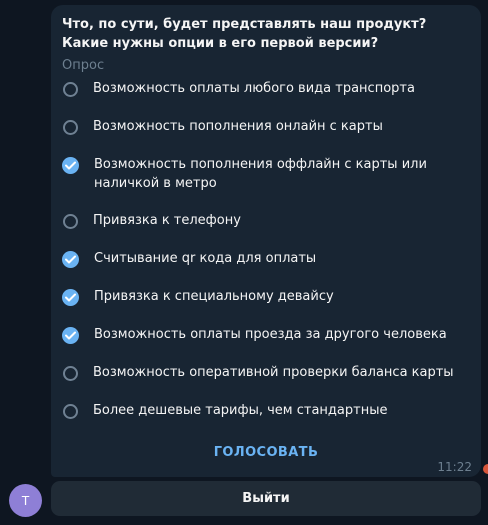  Describe the element at coordinates (265, 136) in the screenshot. I see `poll-option: Возможность пополнения онлайн с карты` at that location.